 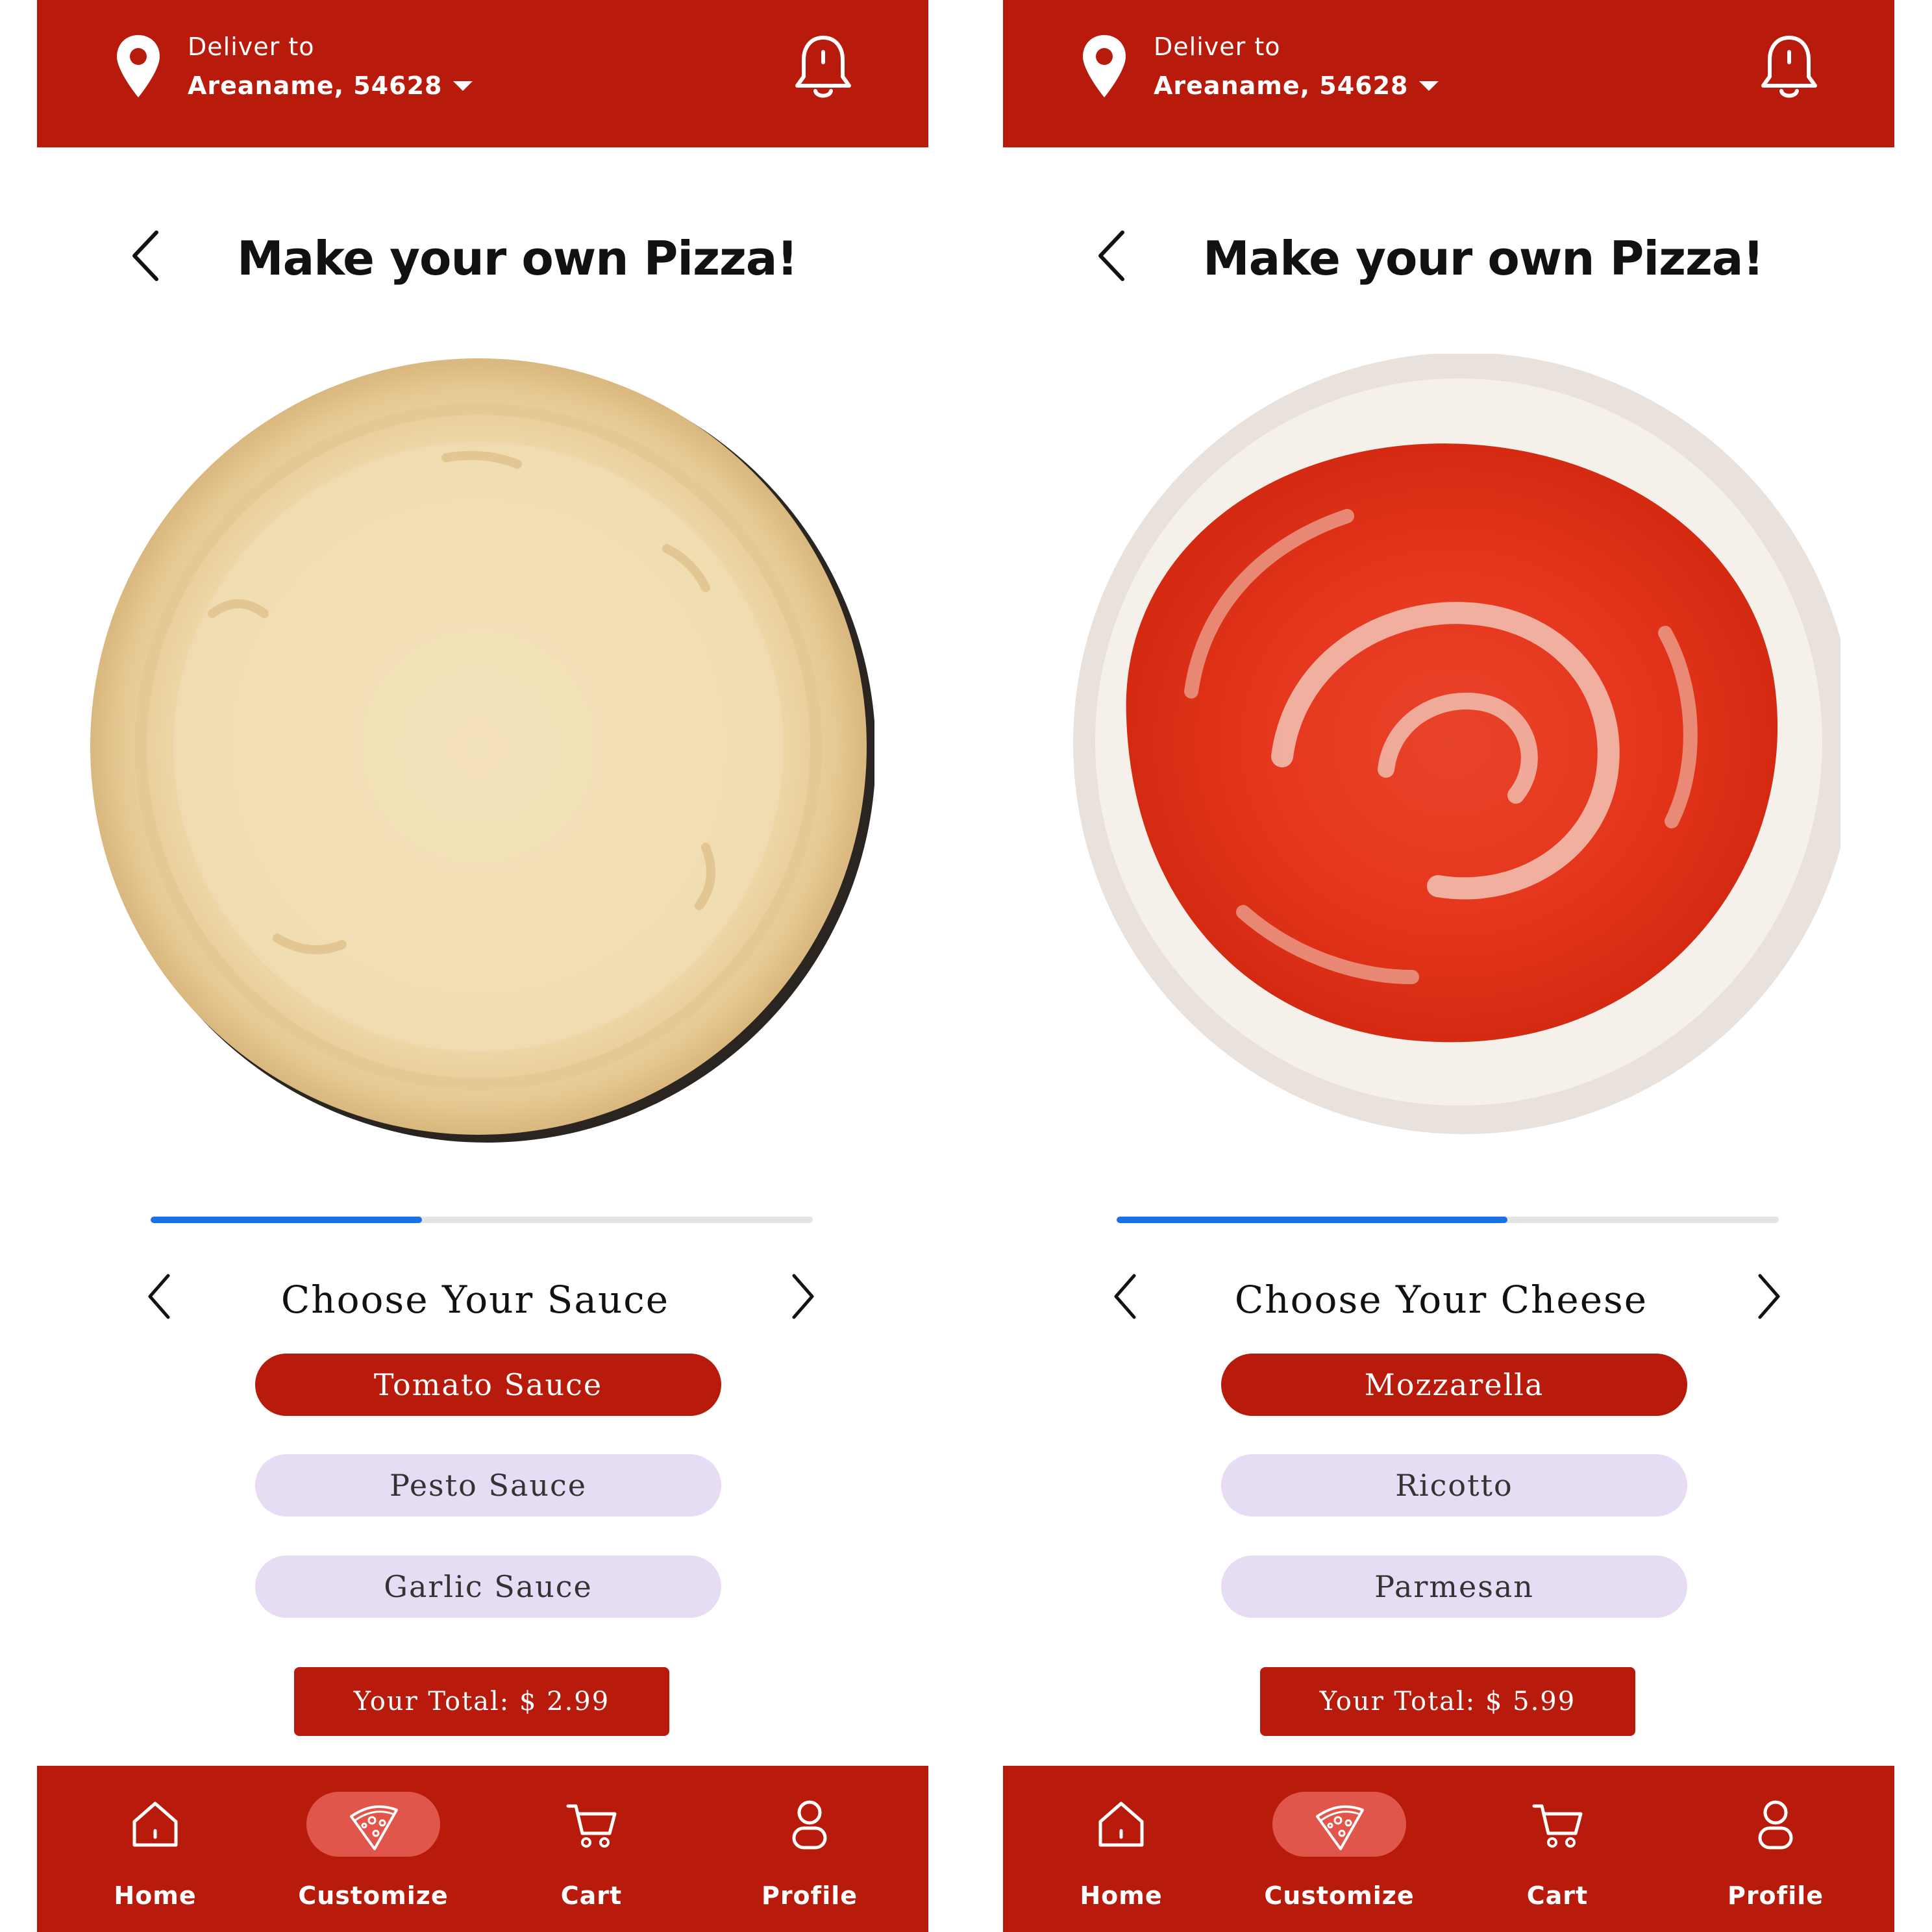 What do you see at coordinates (1454, 1485) in the screenshot?
I see `option-ricotto: Ricotto` at bounding box center [1454, 1485].